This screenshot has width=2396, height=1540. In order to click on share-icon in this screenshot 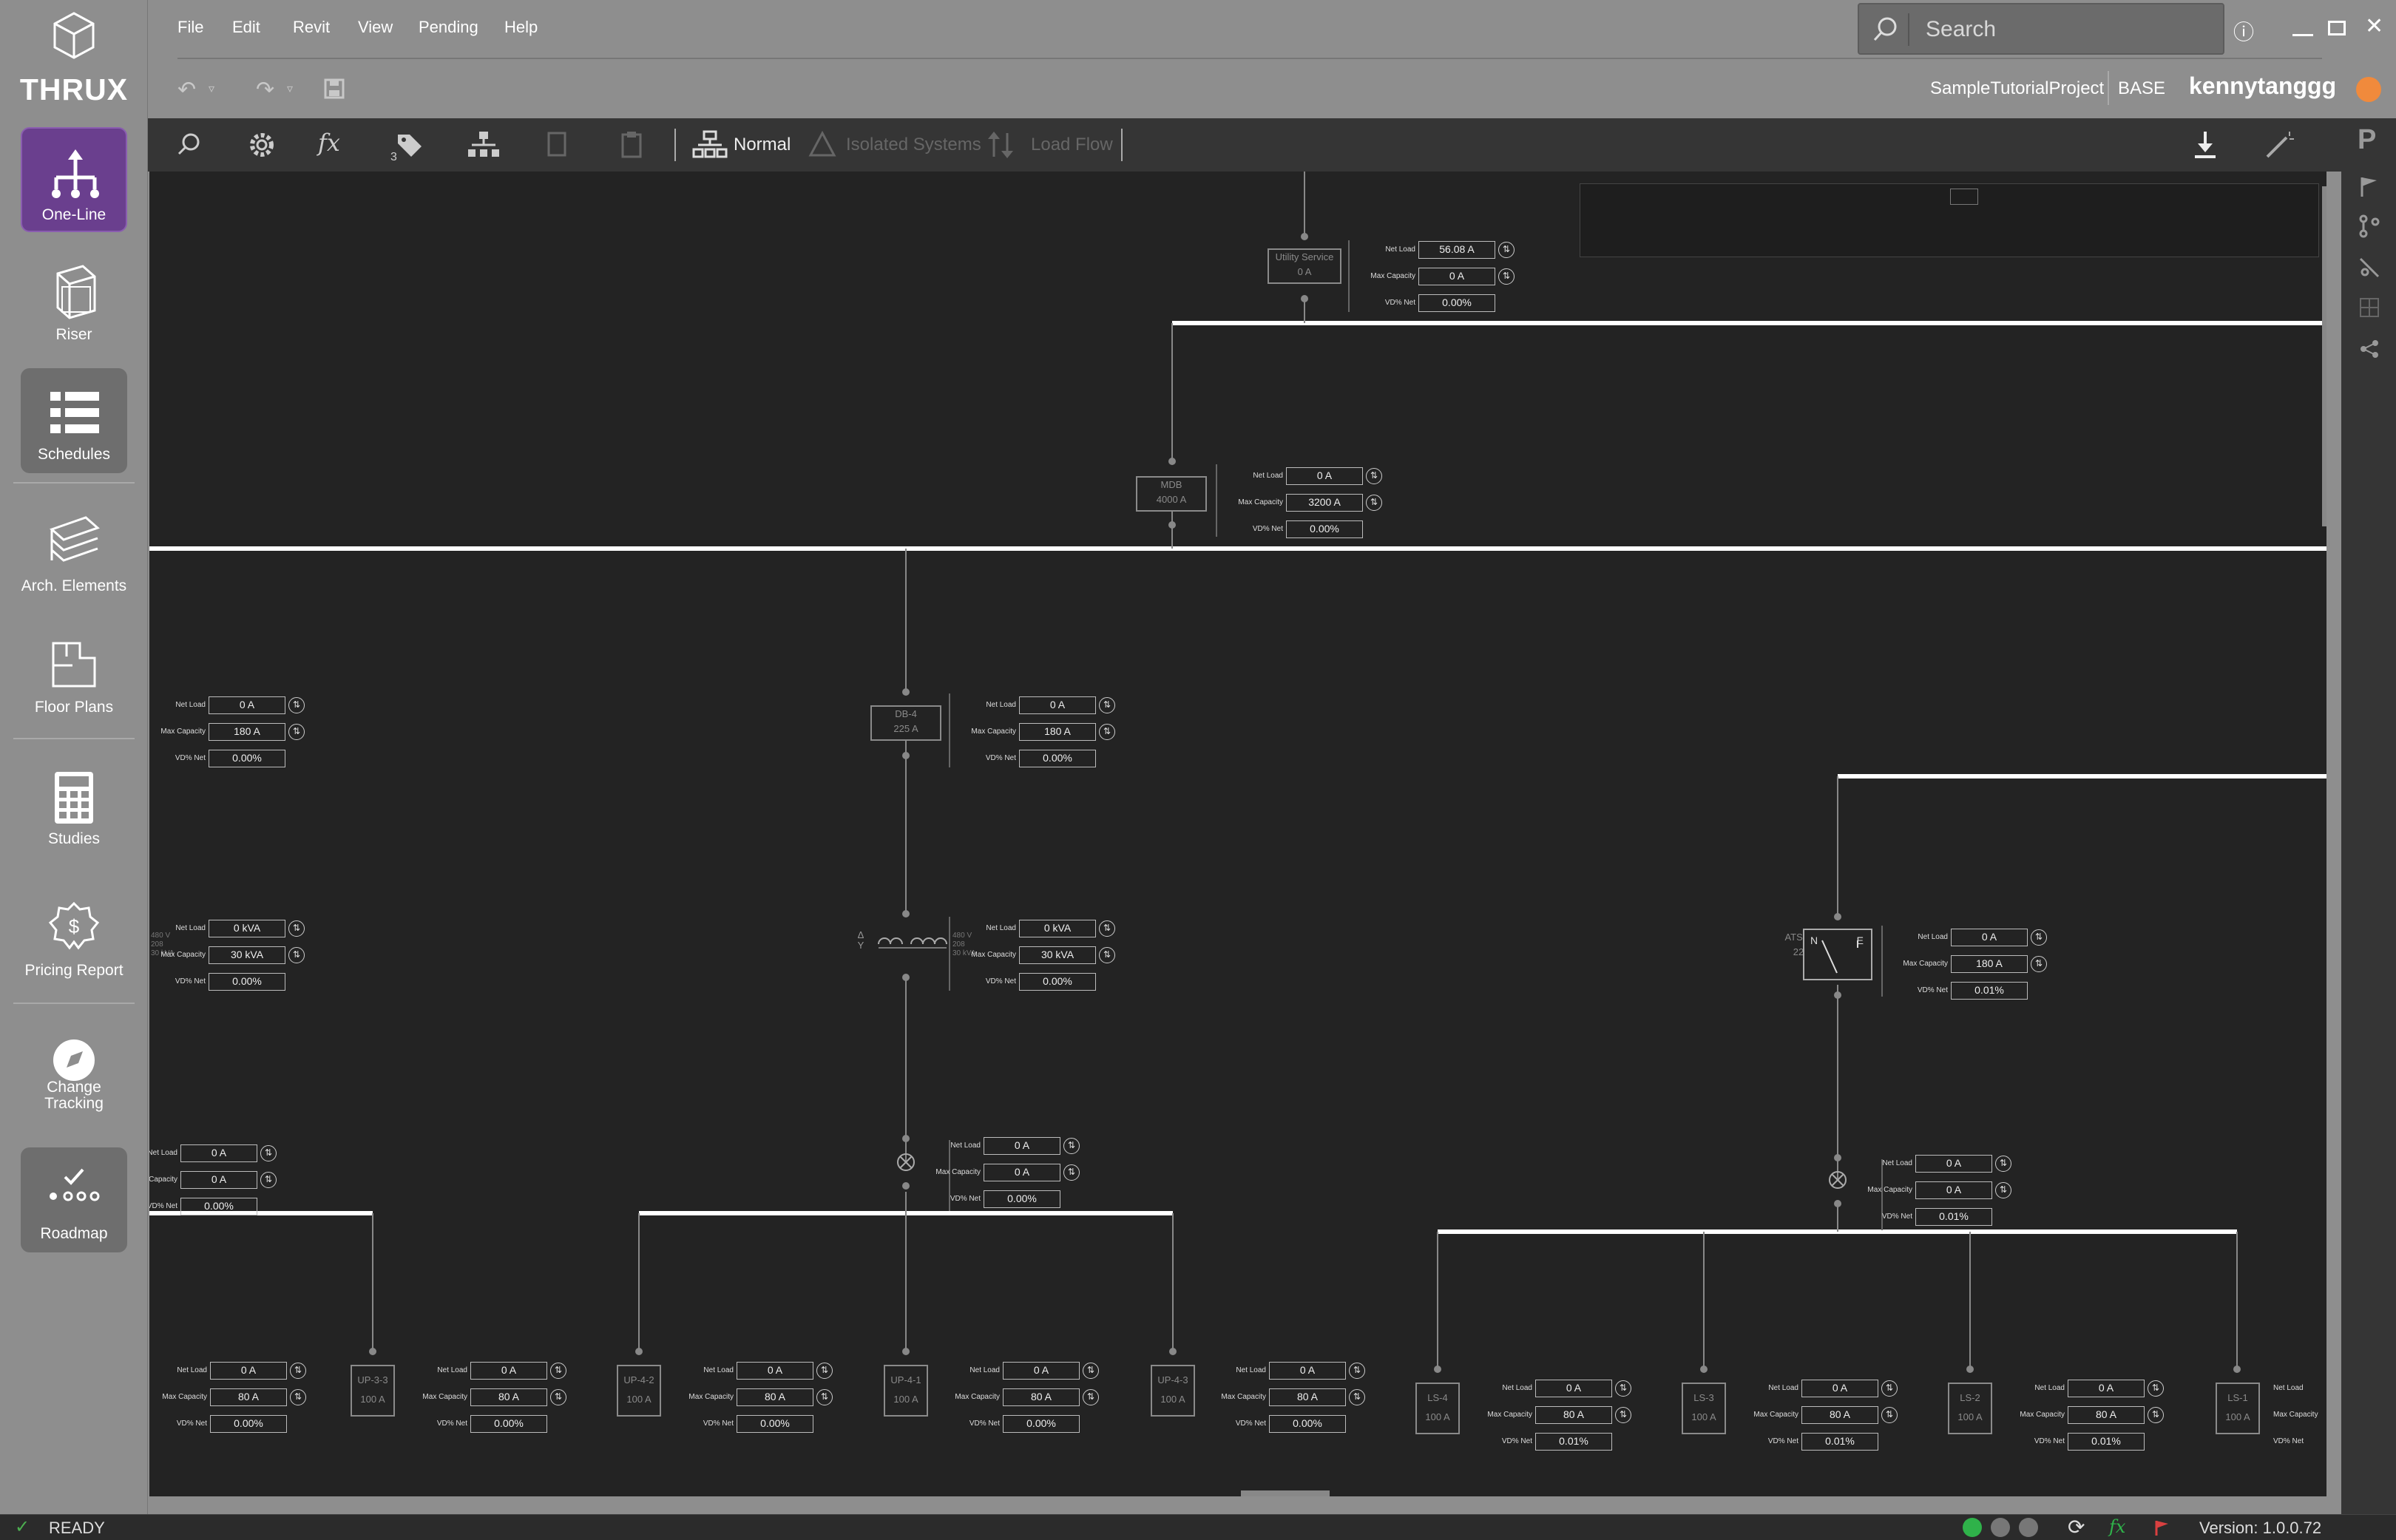, I will do `click(2369, 349)`.